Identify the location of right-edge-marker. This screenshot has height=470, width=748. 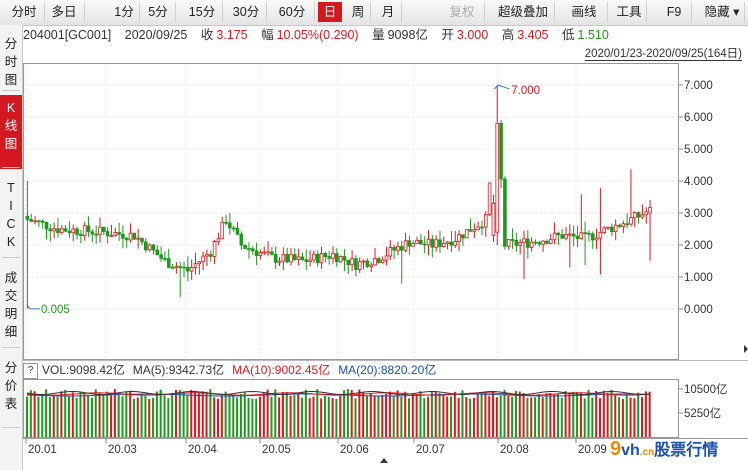
(746, 349).